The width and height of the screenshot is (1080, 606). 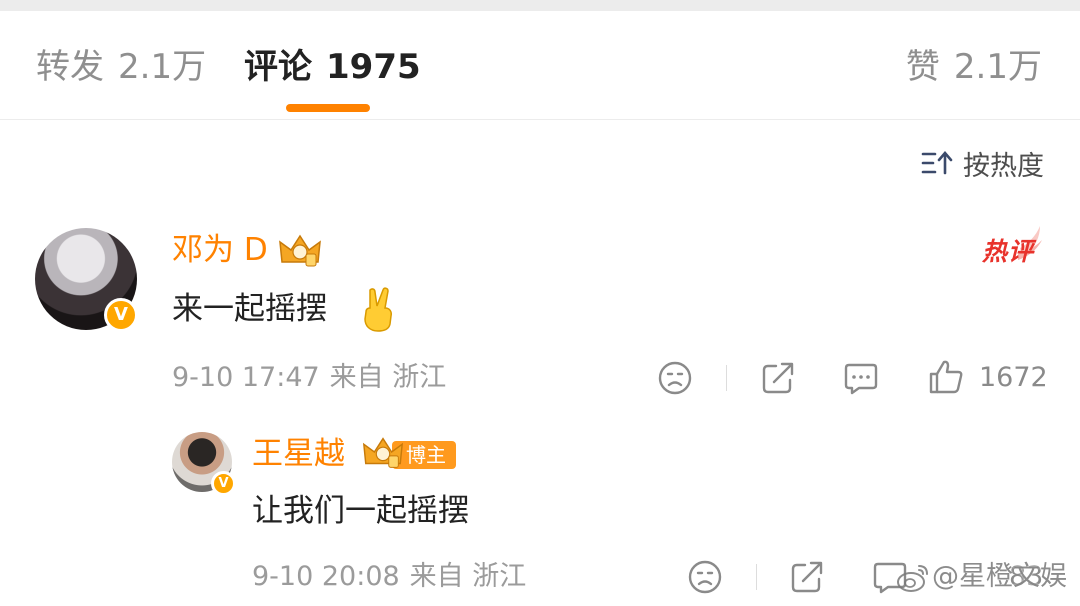 I want to click on sort-label: 按热度, so click(x=1003, y=166).